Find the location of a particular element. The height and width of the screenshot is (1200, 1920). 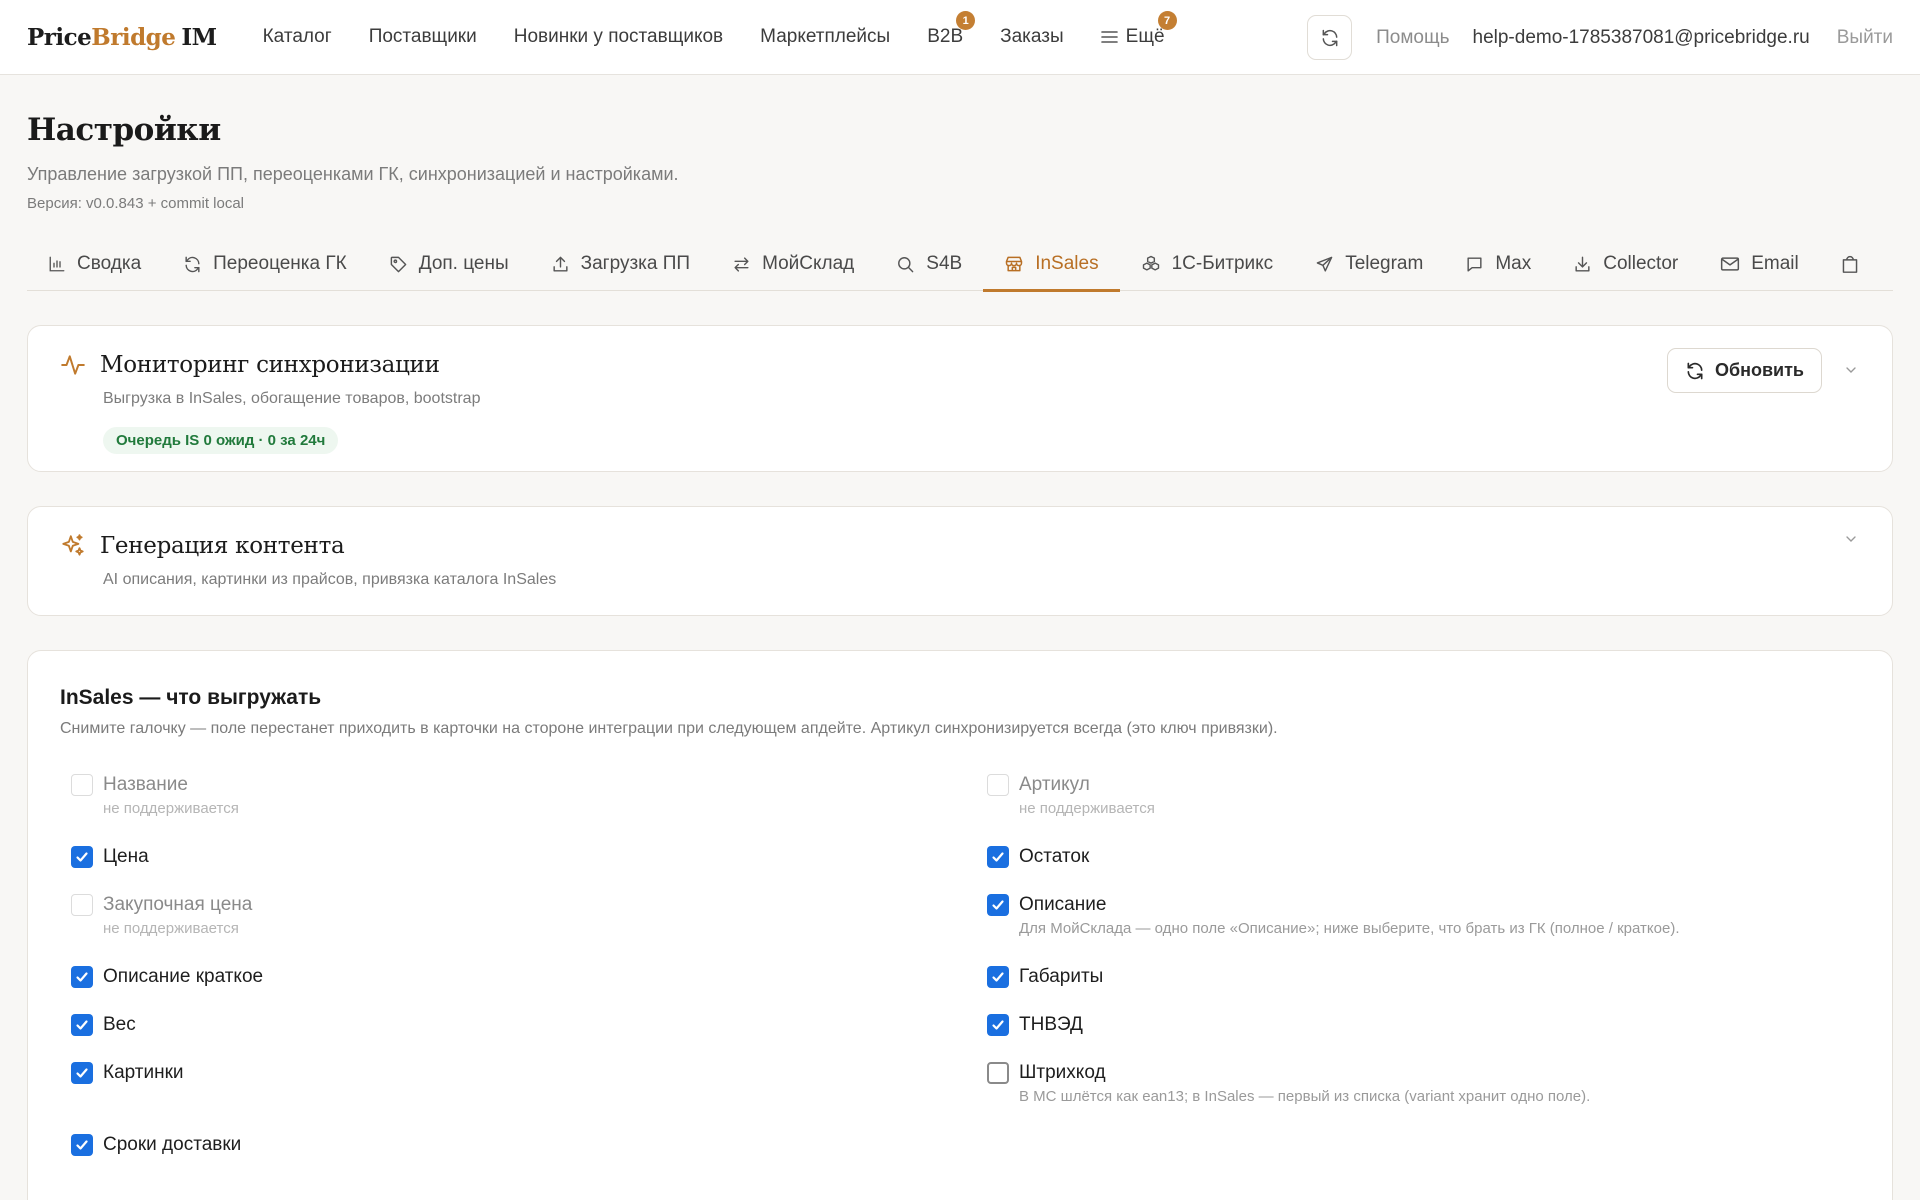

queue-status-badge: Очередь IS 0 ожид · 0 за 24ч is located at coordinates (221, 440).